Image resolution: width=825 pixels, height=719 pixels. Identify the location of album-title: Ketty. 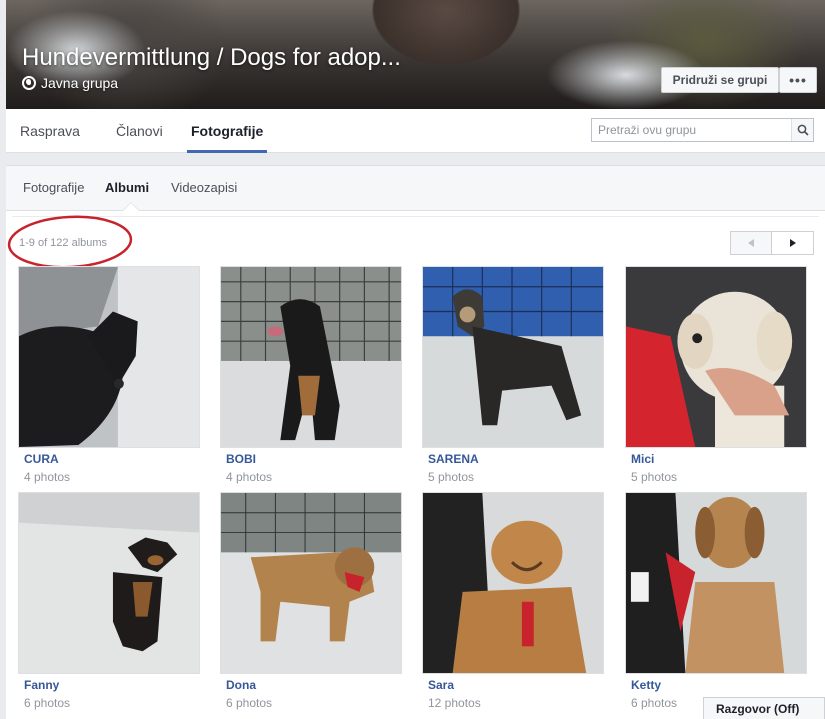
(646, 685).